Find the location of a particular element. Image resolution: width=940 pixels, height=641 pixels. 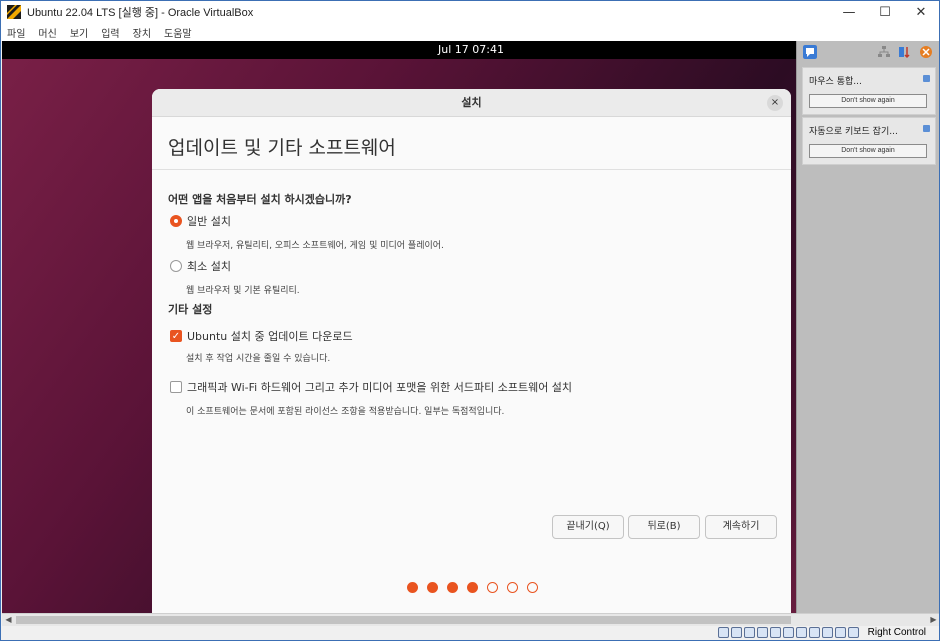

status-bar-icons is located at coordinates (789, 632).